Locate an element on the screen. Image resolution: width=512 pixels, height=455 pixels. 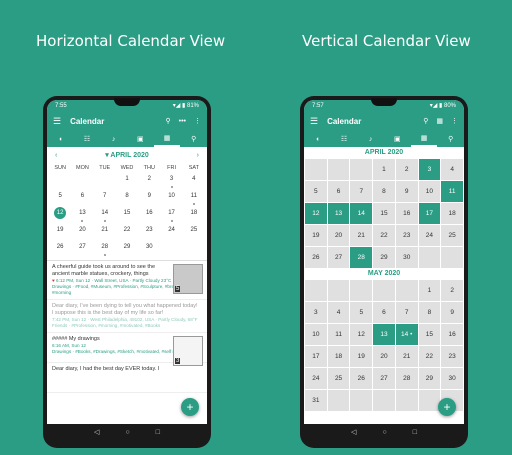
home-button: ○ is located at coordinates (127, 432).